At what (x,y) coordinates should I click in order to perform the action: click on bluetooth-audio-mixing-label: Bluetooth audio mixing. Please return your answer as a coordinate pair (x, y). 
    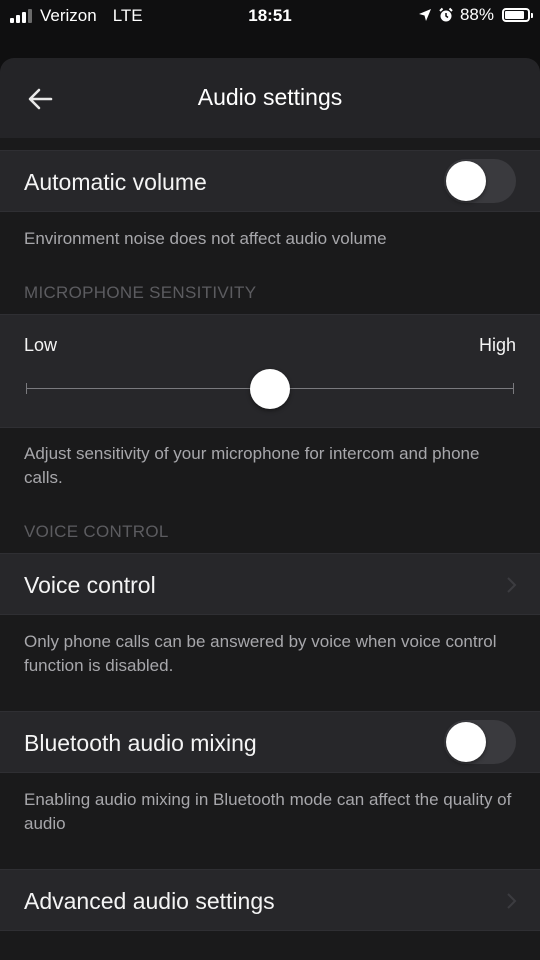
    Looking at the image, I should click on (140, 743).